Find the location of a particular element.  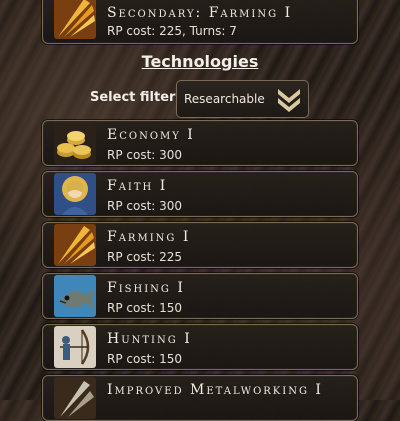

section-title: Technologies is located at coordinates (200, 61).